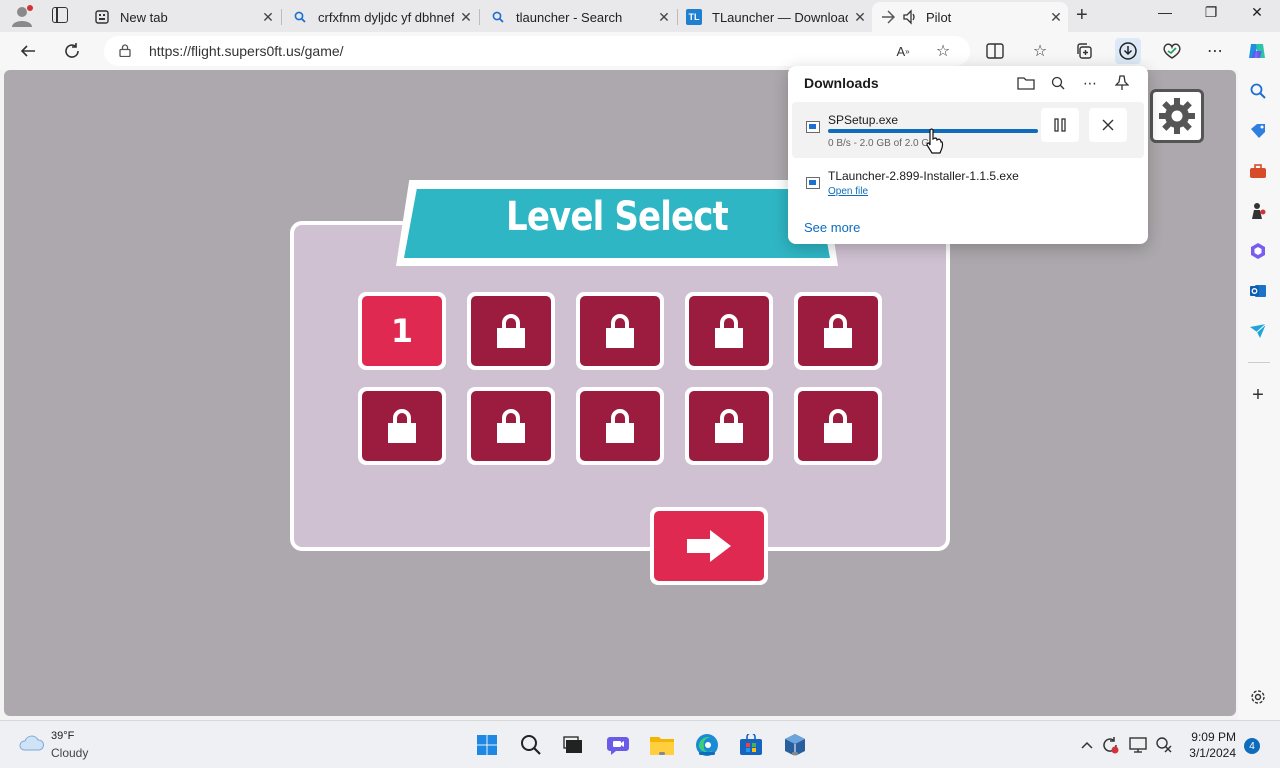 The image size is (1280, 768). Describe the element at coordinates (1258, 211) in the screenshot. I see `sidebar-games-icon` at that location.